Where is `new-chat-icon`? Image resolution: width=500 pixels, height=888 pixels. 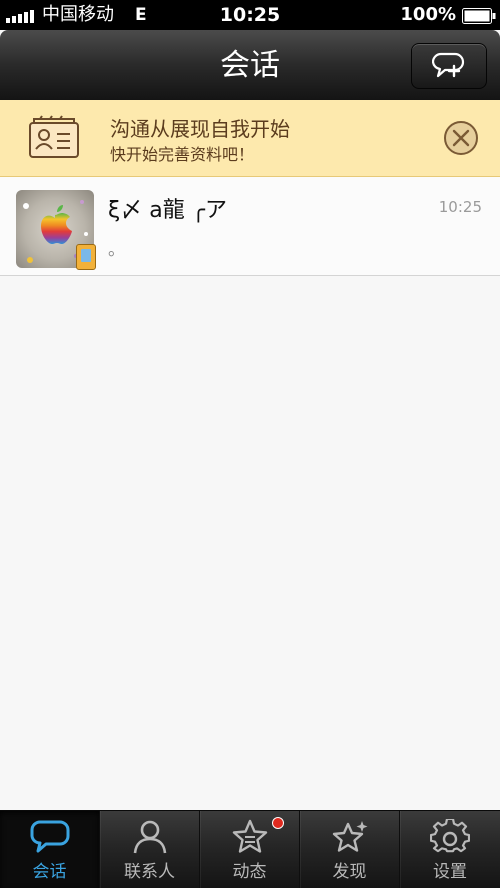
new-chat-icon is located at coordinates (448, 65).